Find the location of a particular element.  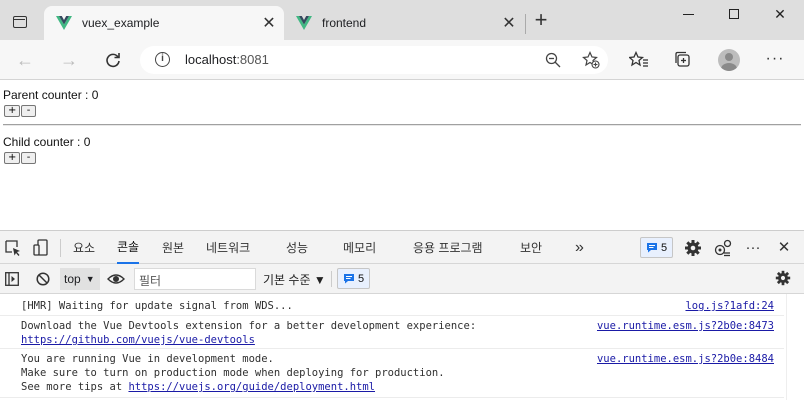

close-window-button: ✕ is located at coordinates (780, 14).